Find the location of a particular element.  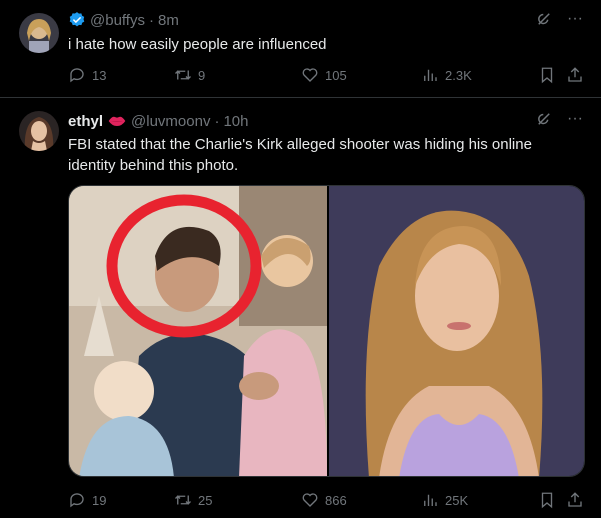

lips-emoji-icon is located at coordinates (117, 121).